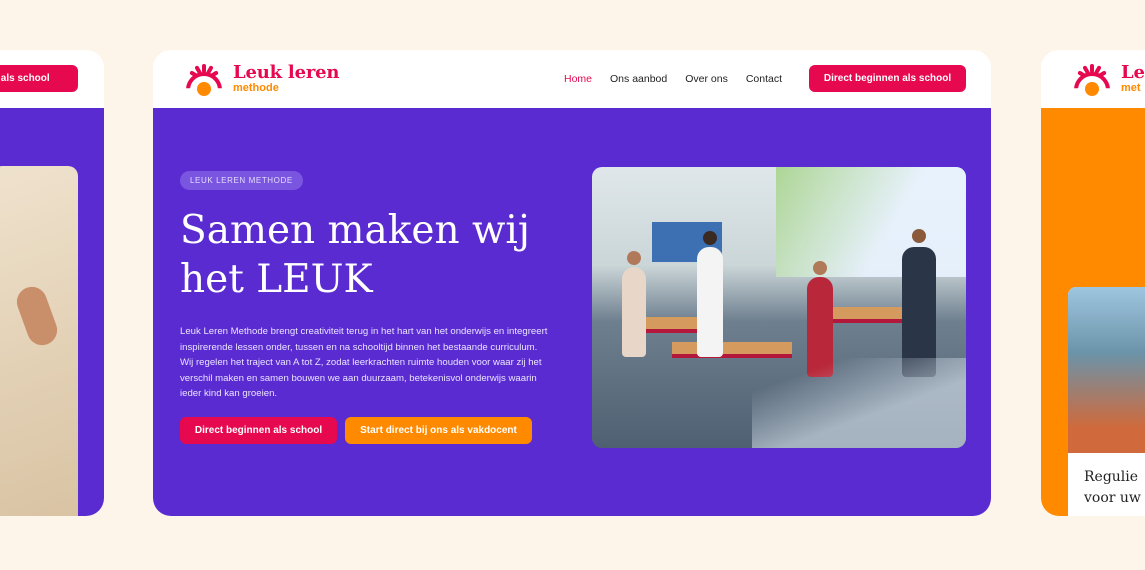 The height and width of the screenshot is (570, 1145). I want to click on nav-item-ons-aanbod: Ons aanbod, so click(638, 79).